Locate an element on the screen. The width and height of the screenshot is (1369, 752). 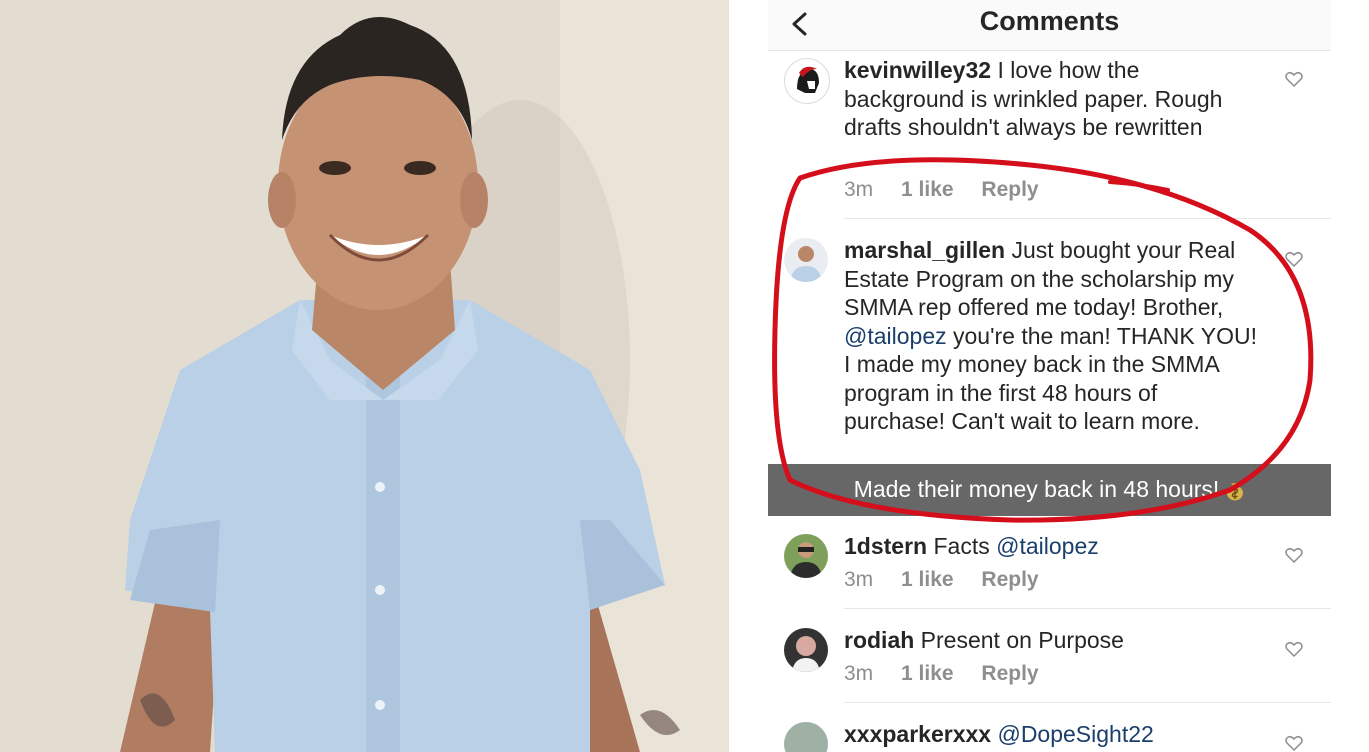
comment-username: 1dstern is located at coordinates (885, 546).